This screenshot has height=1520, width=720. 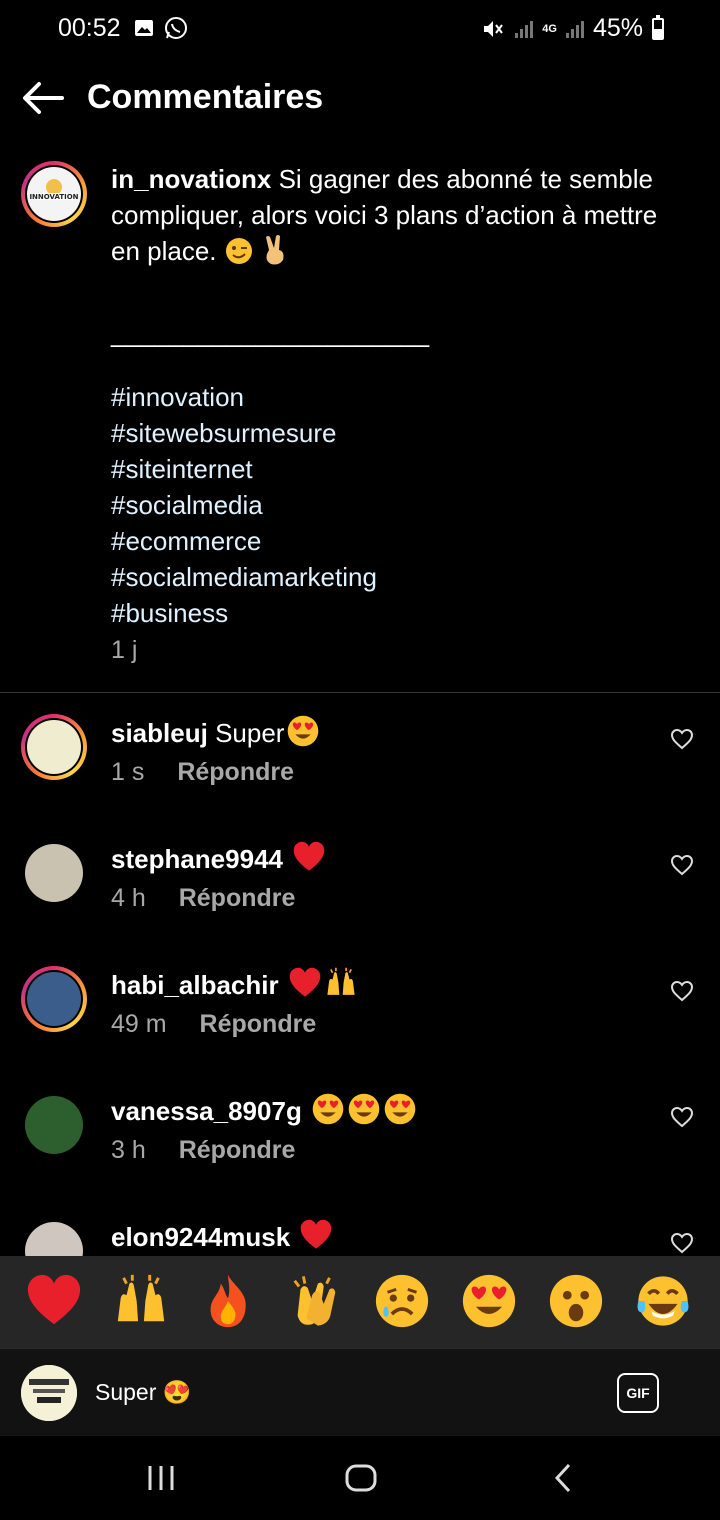 I want to click on hashtag-link: #business, so click(x=391, y=613).